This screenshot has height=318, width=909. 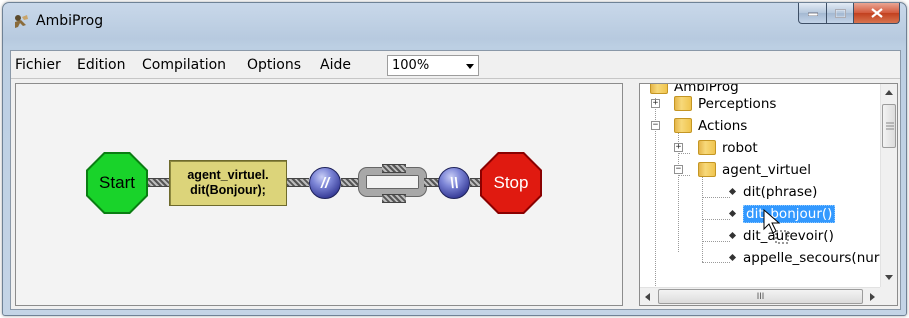 What do you see at coordinates (433, 65) in the screenshot?
I see `zoom-select: 100%` at bounding box center [433, 65].